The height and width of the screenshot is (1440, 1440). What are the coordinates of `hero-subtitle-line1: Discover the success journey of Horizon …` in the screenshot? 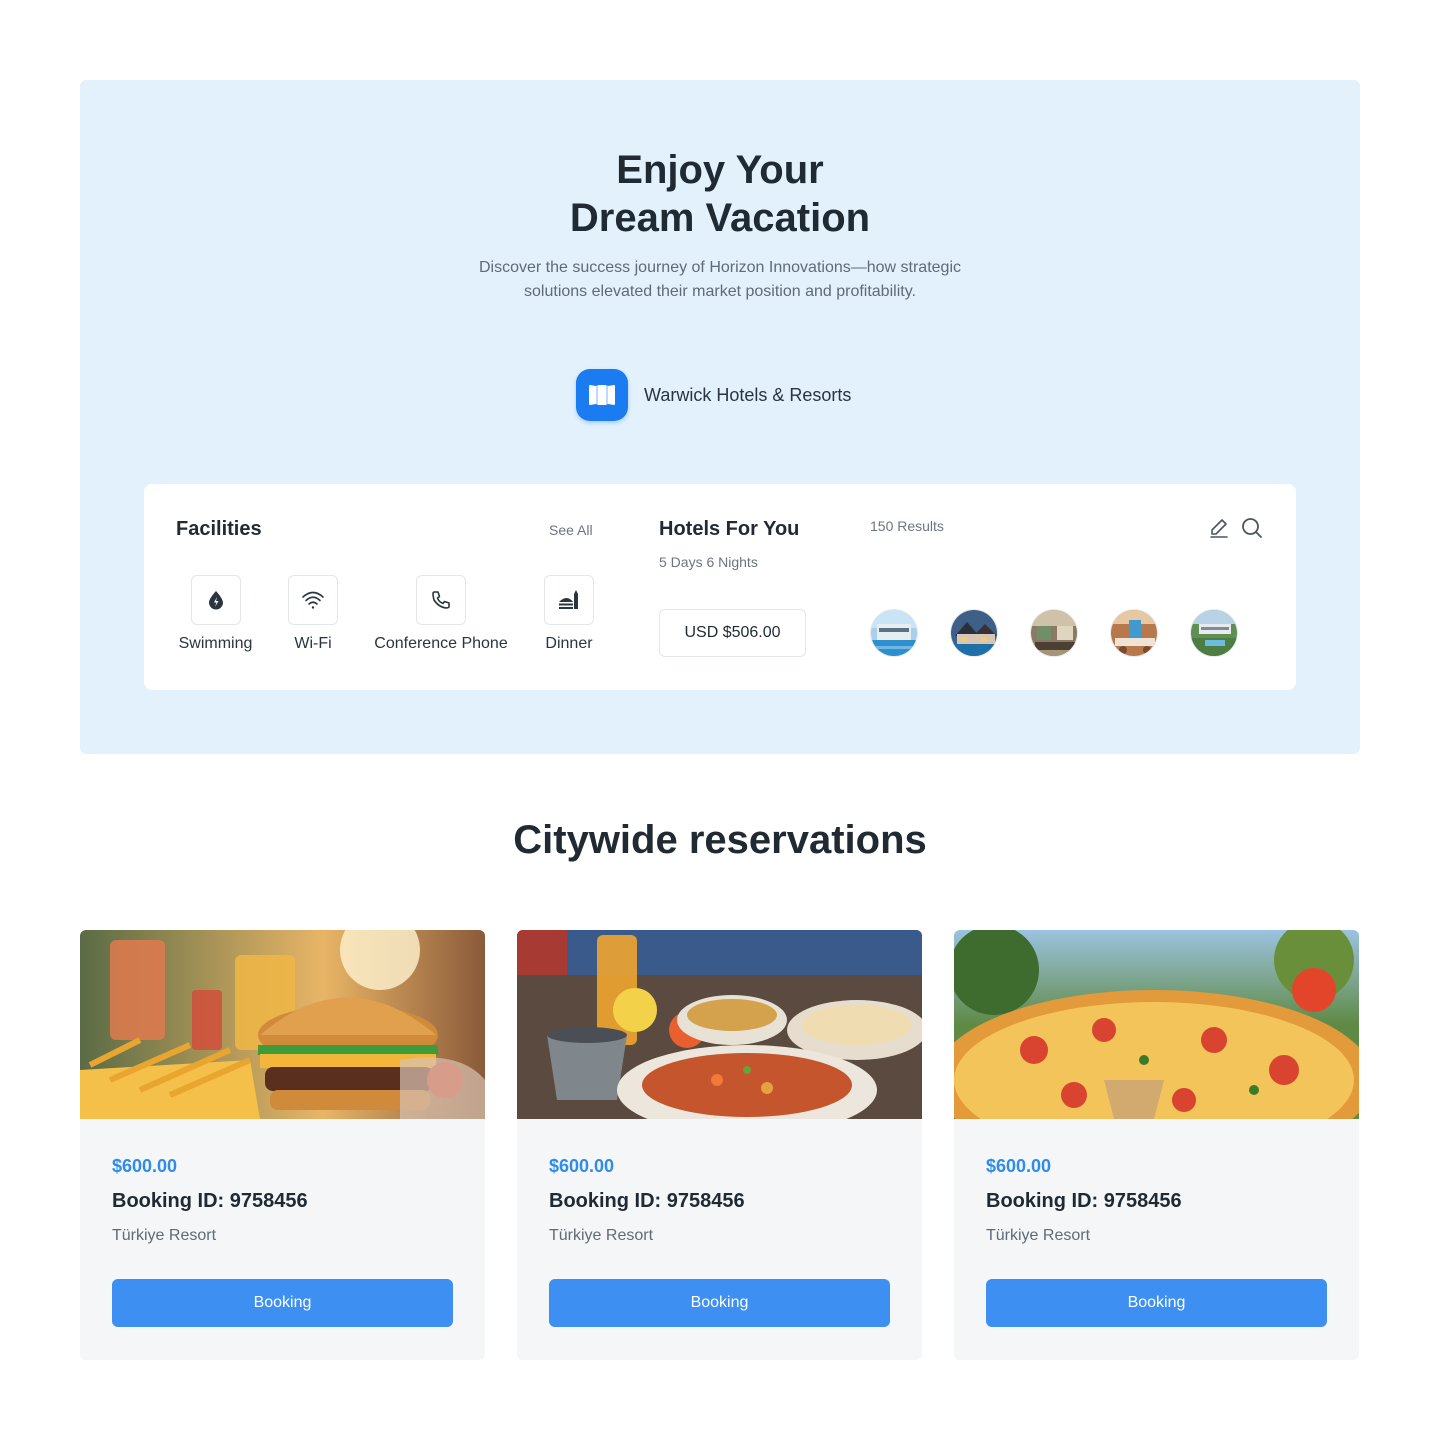 It's located at (720, 267).